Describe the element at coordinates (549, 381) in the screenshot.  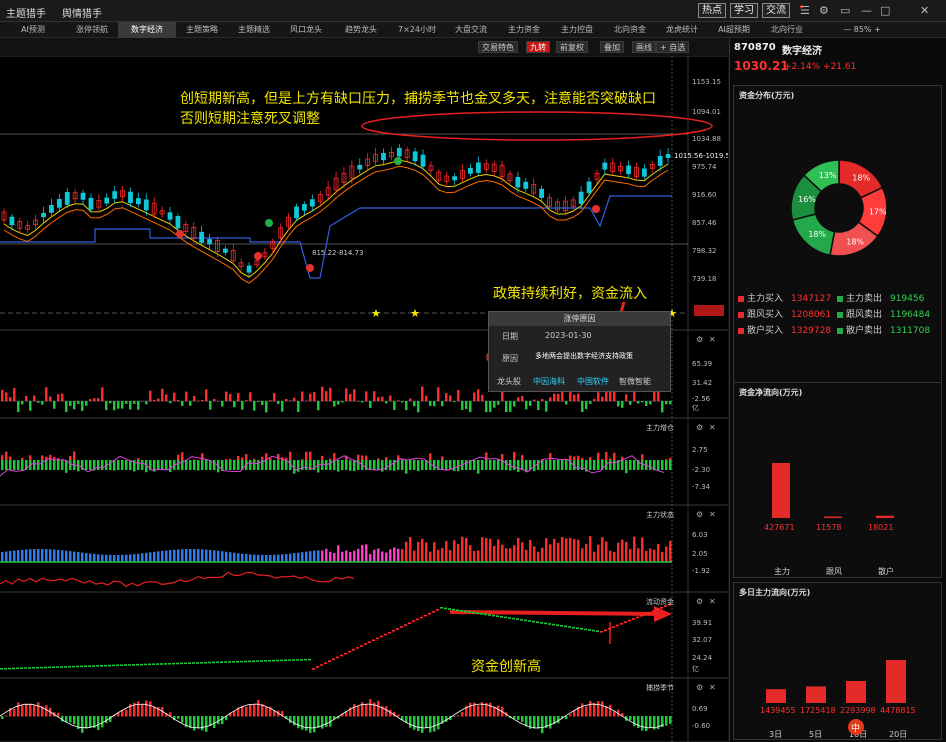
I see `popup-leader-1: 中因海科` at that location.